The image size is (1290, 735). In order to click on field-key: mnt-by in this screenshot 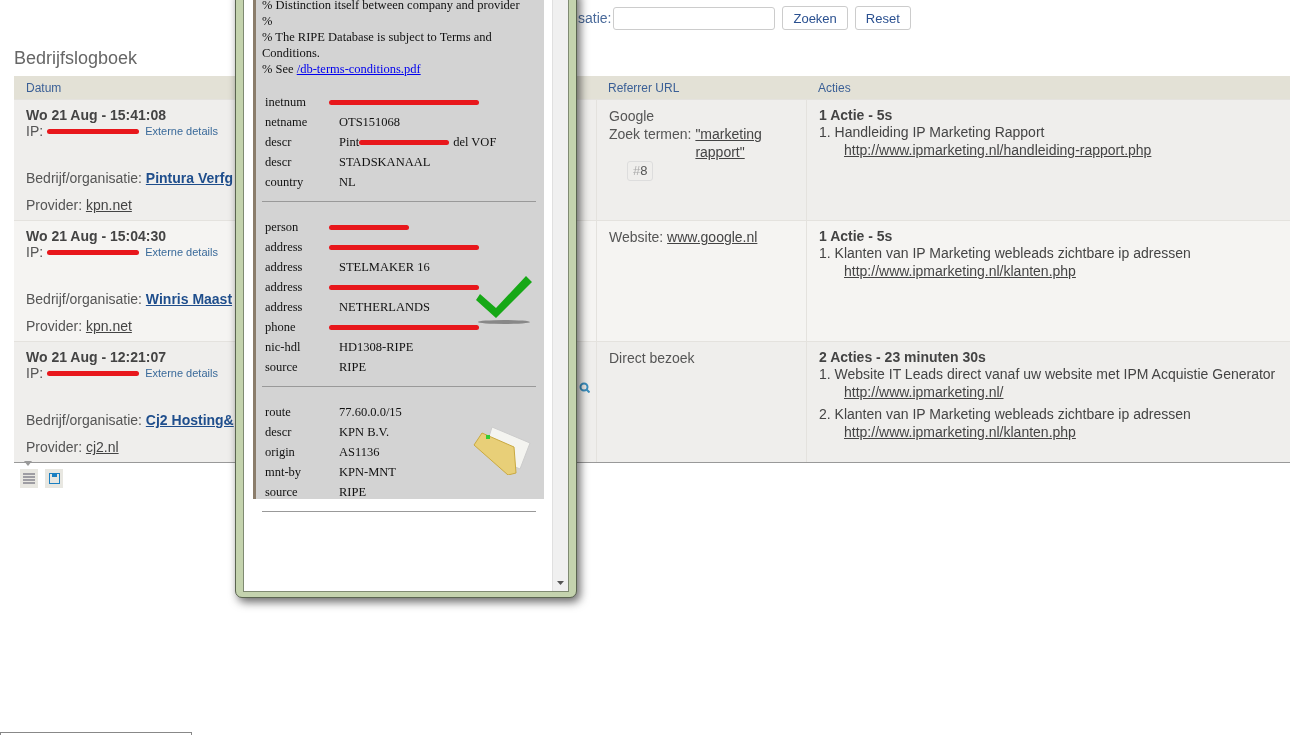, I will do `click(302, 472)`.